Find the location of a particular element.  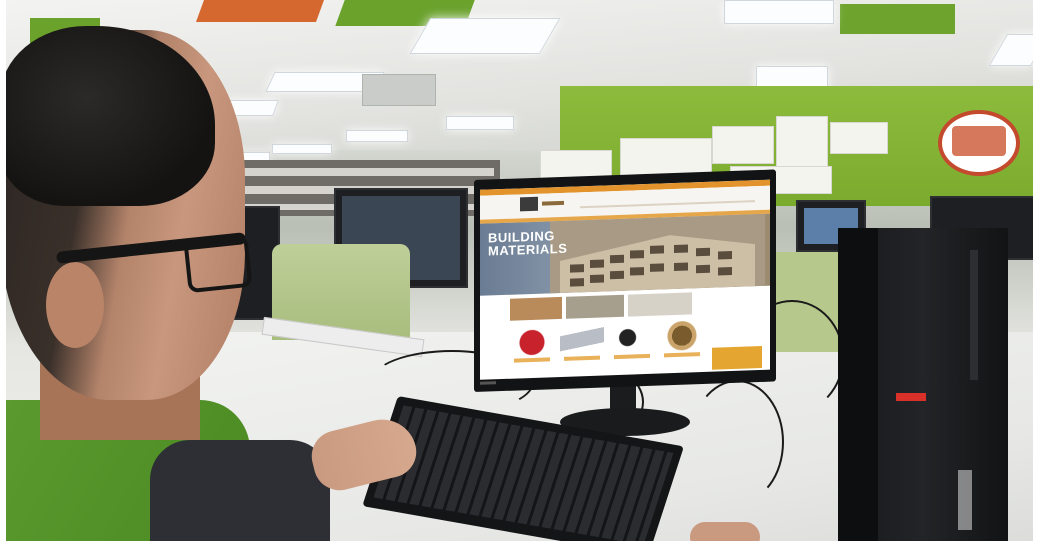

website-cta-box is located at coordinates (737, 357).